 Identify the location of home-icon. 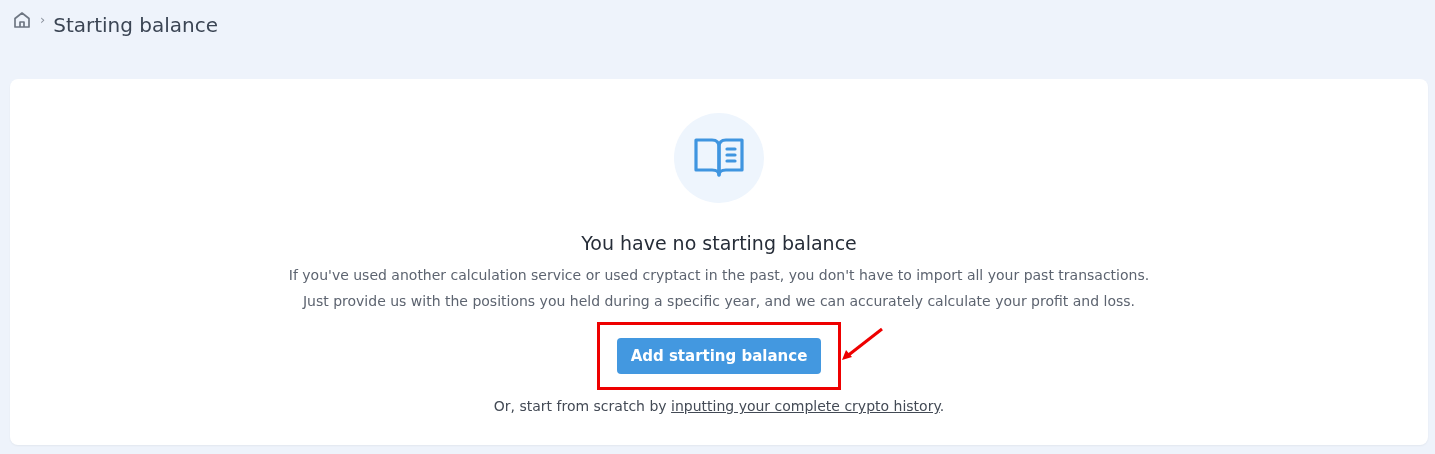
(22, 20).